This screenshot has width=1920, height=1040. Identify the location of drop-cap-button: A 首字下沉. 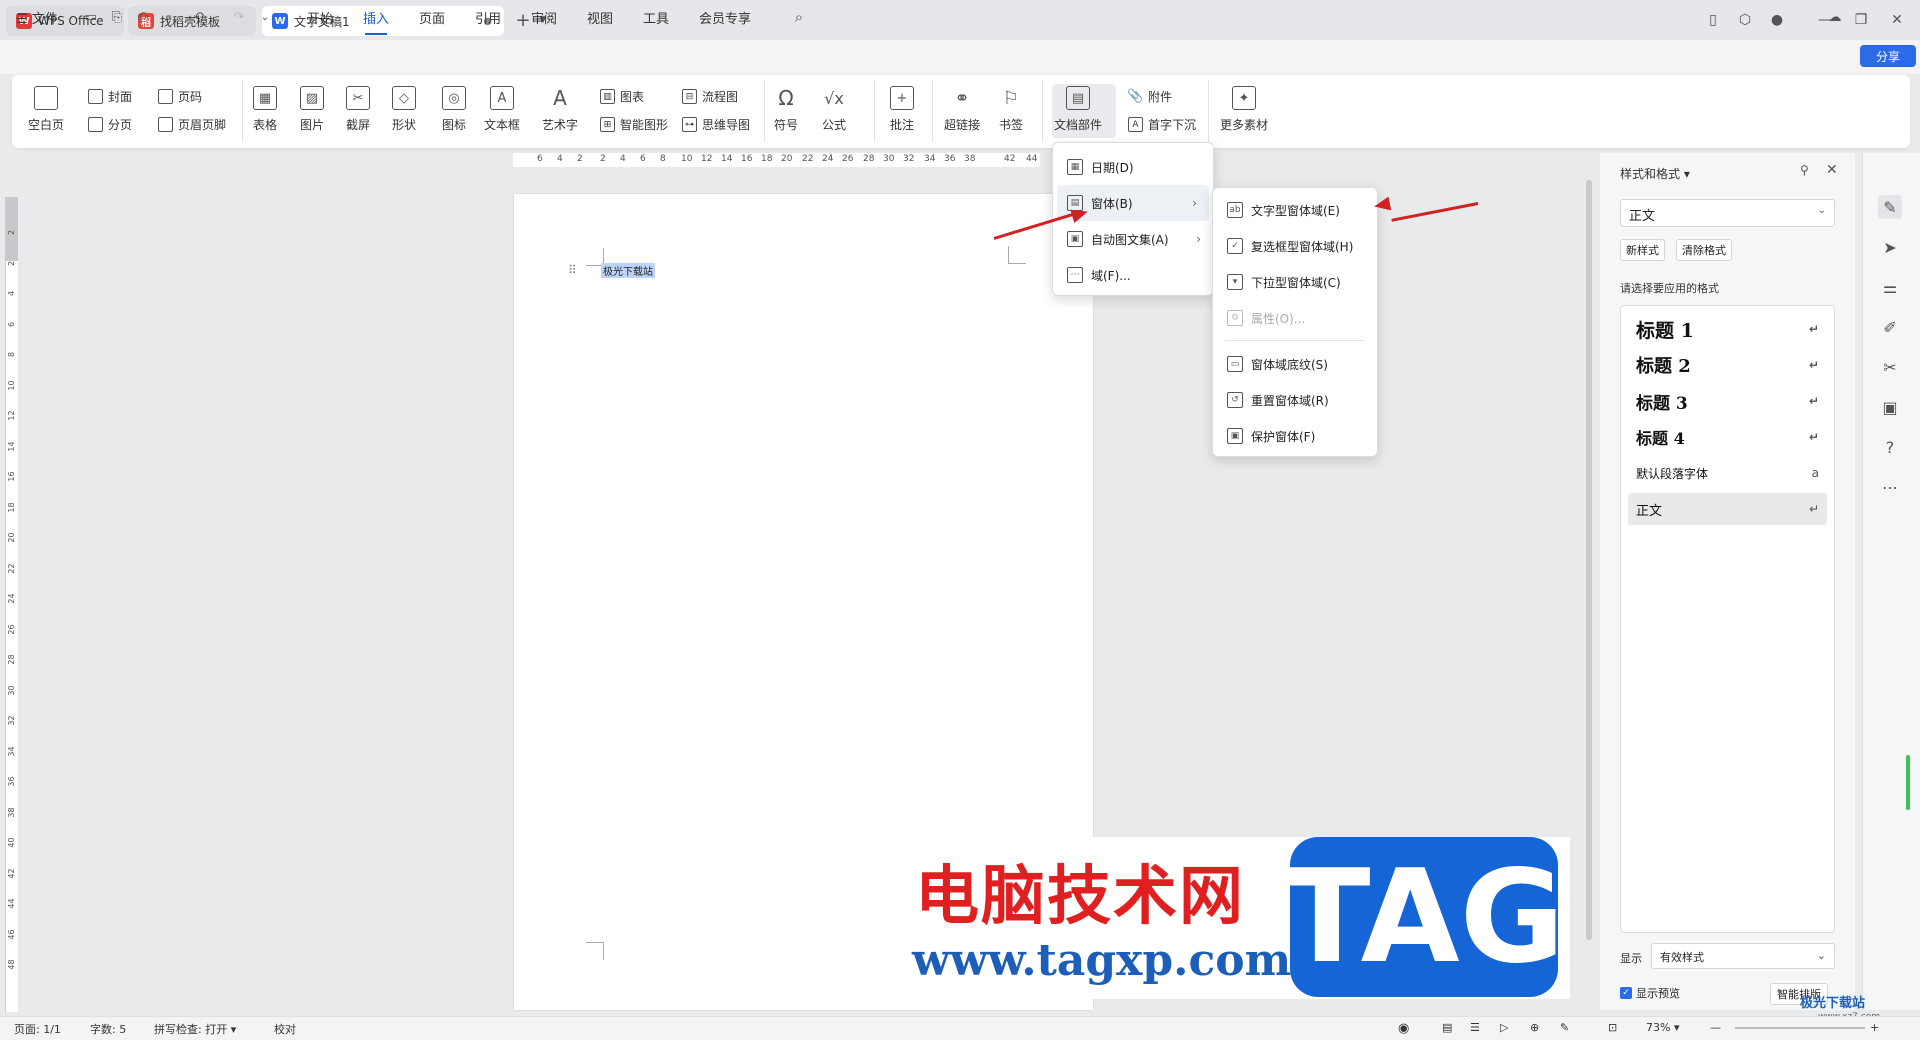
(1162, 124).